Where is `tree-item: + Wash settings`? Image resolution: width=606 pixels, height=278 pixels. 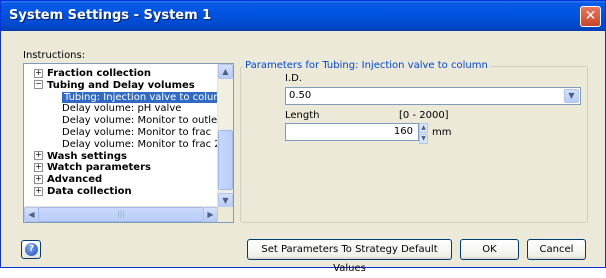 tree-item: + Wash settings is located at coordinates (80, 156).